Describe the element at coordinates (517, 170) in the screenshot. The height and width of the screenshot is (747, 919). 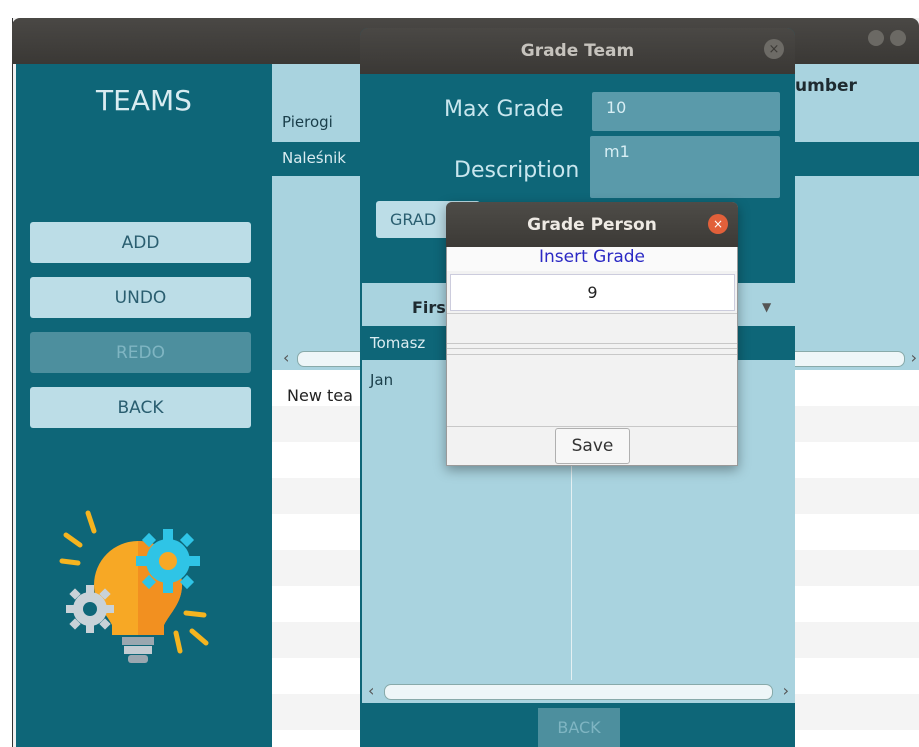
I see `description-label: Description` at that location.